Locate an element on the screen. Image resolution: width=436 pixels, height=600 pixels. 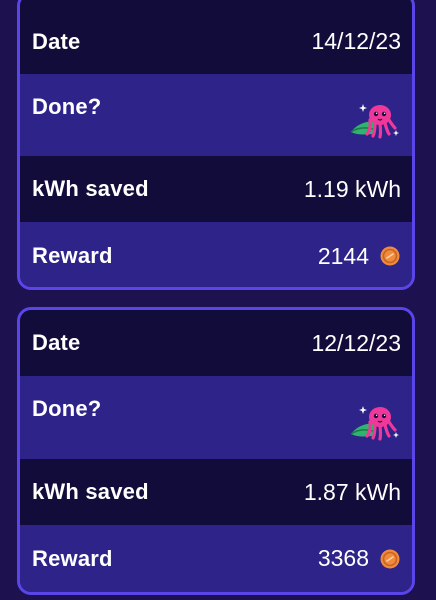
date-row: Date 12/12/23 is located at coordinates (216, 343).